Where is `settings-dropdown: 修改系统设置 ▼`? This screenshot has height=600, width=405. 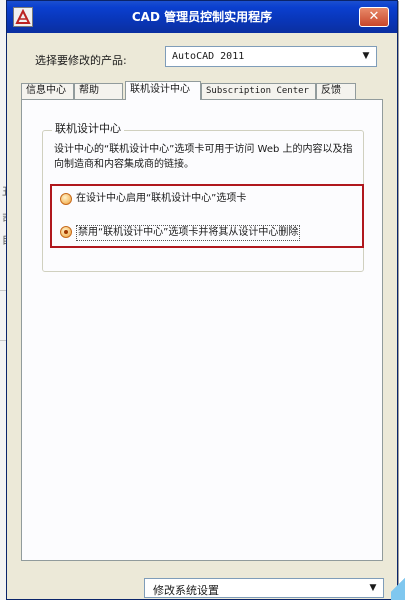 settings-dropdown: 修改系统设置 ▼ is located at coordinates (264, 588).